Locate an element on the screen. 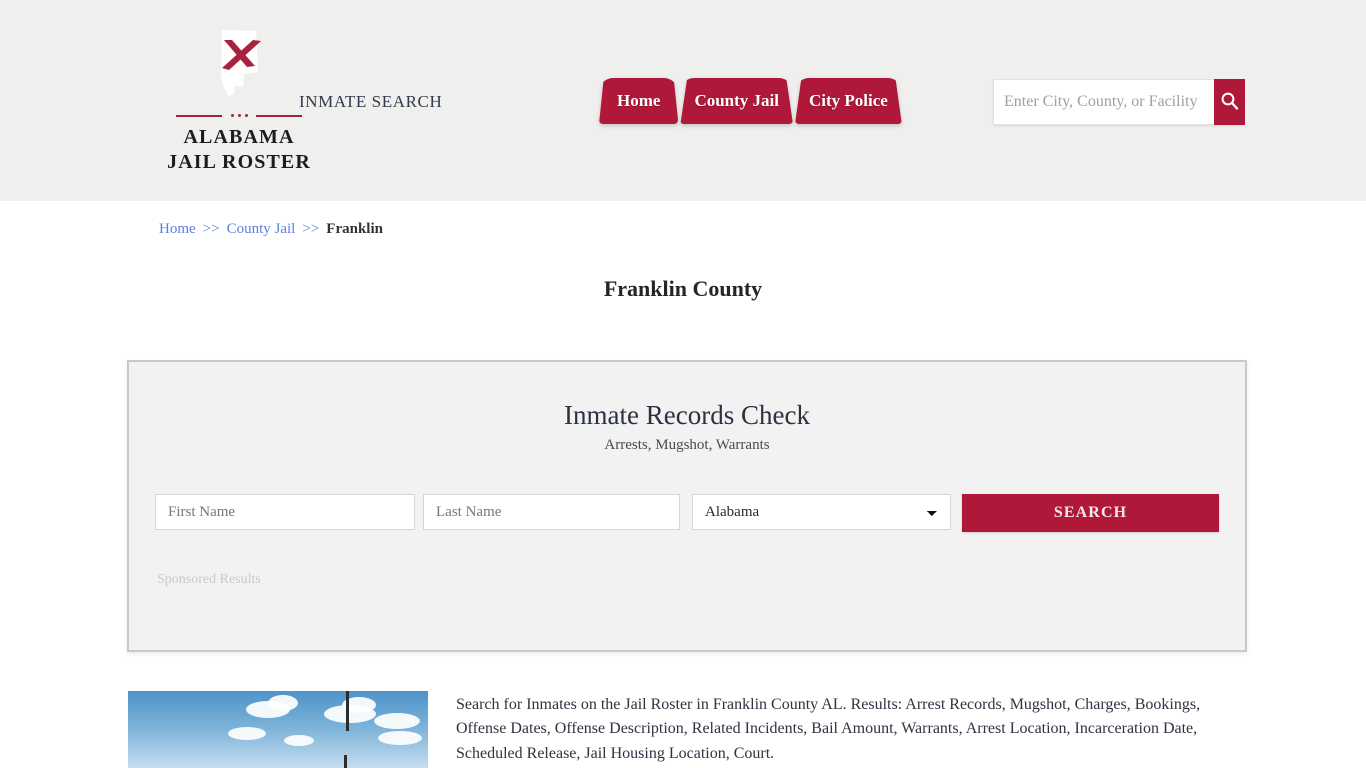 This screenshot has height=768, width=1366. logo-line-2: JAIL ROSTER is located at coordinates (239, 162).